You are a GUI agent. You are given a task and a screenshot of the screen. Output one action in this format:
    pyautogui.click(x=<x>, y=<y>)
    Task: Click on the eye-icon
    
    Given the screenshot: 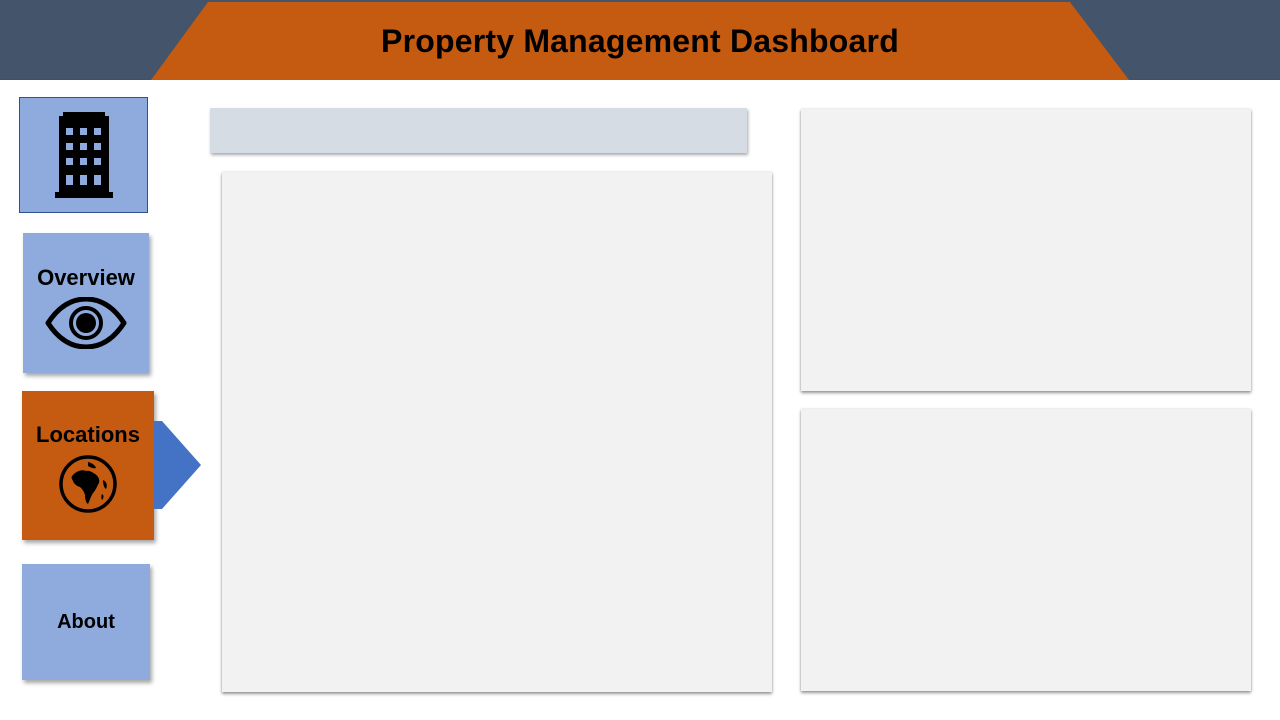 What is the action you would take?
    pyautogui.click(x=86, y=323)
    